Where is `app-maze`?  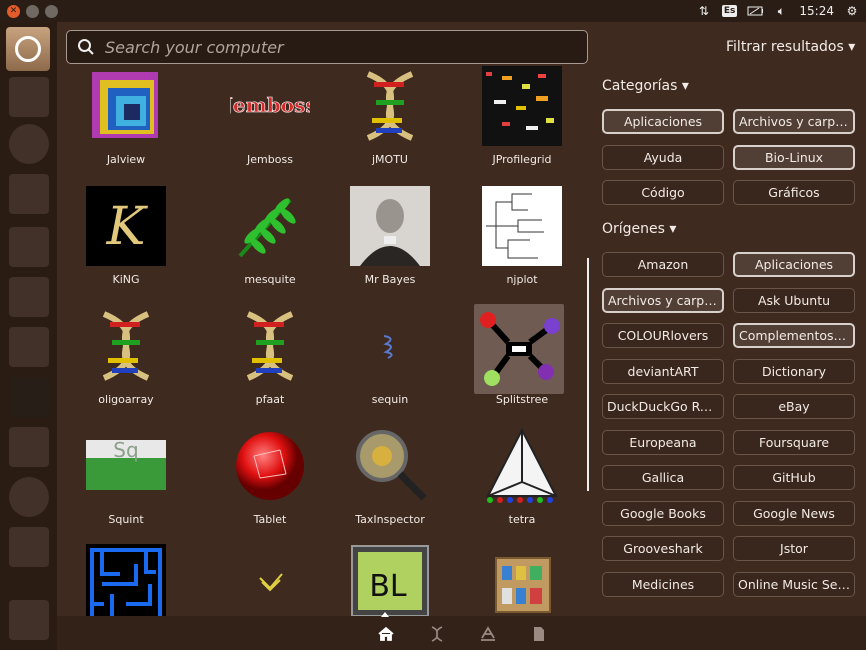
app-maze is located at coordinates (126, 580).